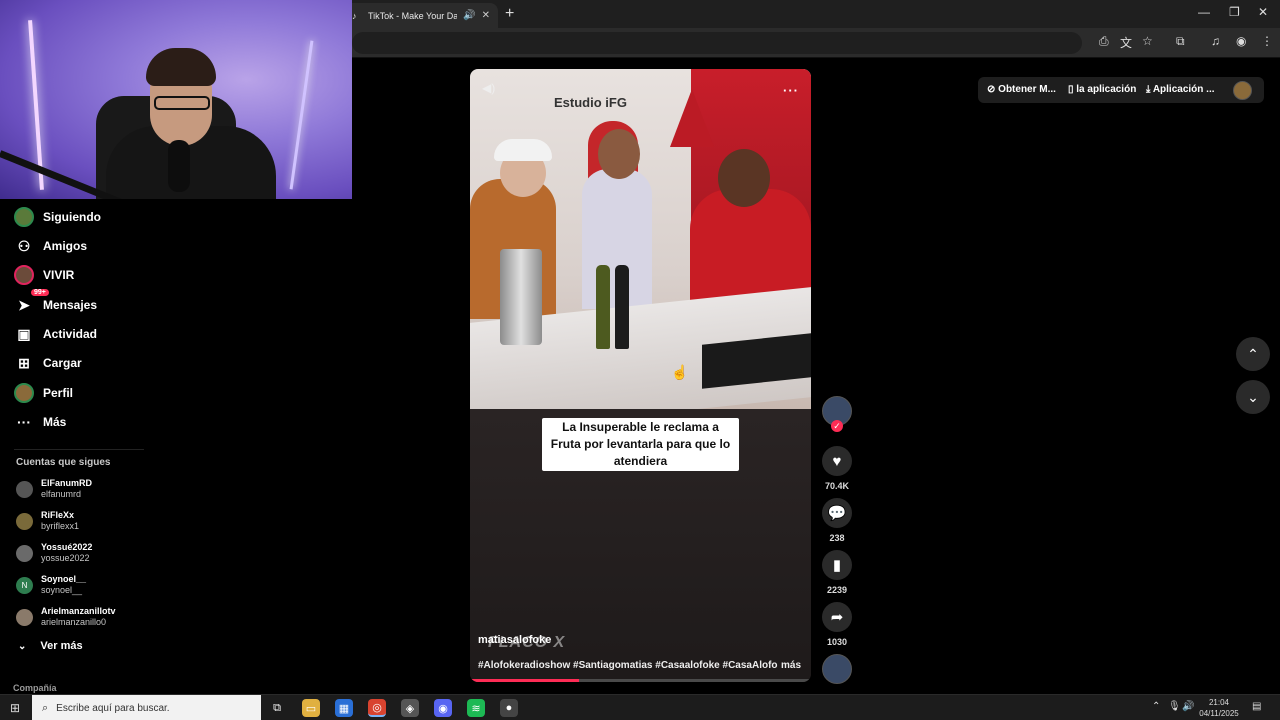  I want to click on scene-studio-sign: Estudio iFG, so click(590, 102).